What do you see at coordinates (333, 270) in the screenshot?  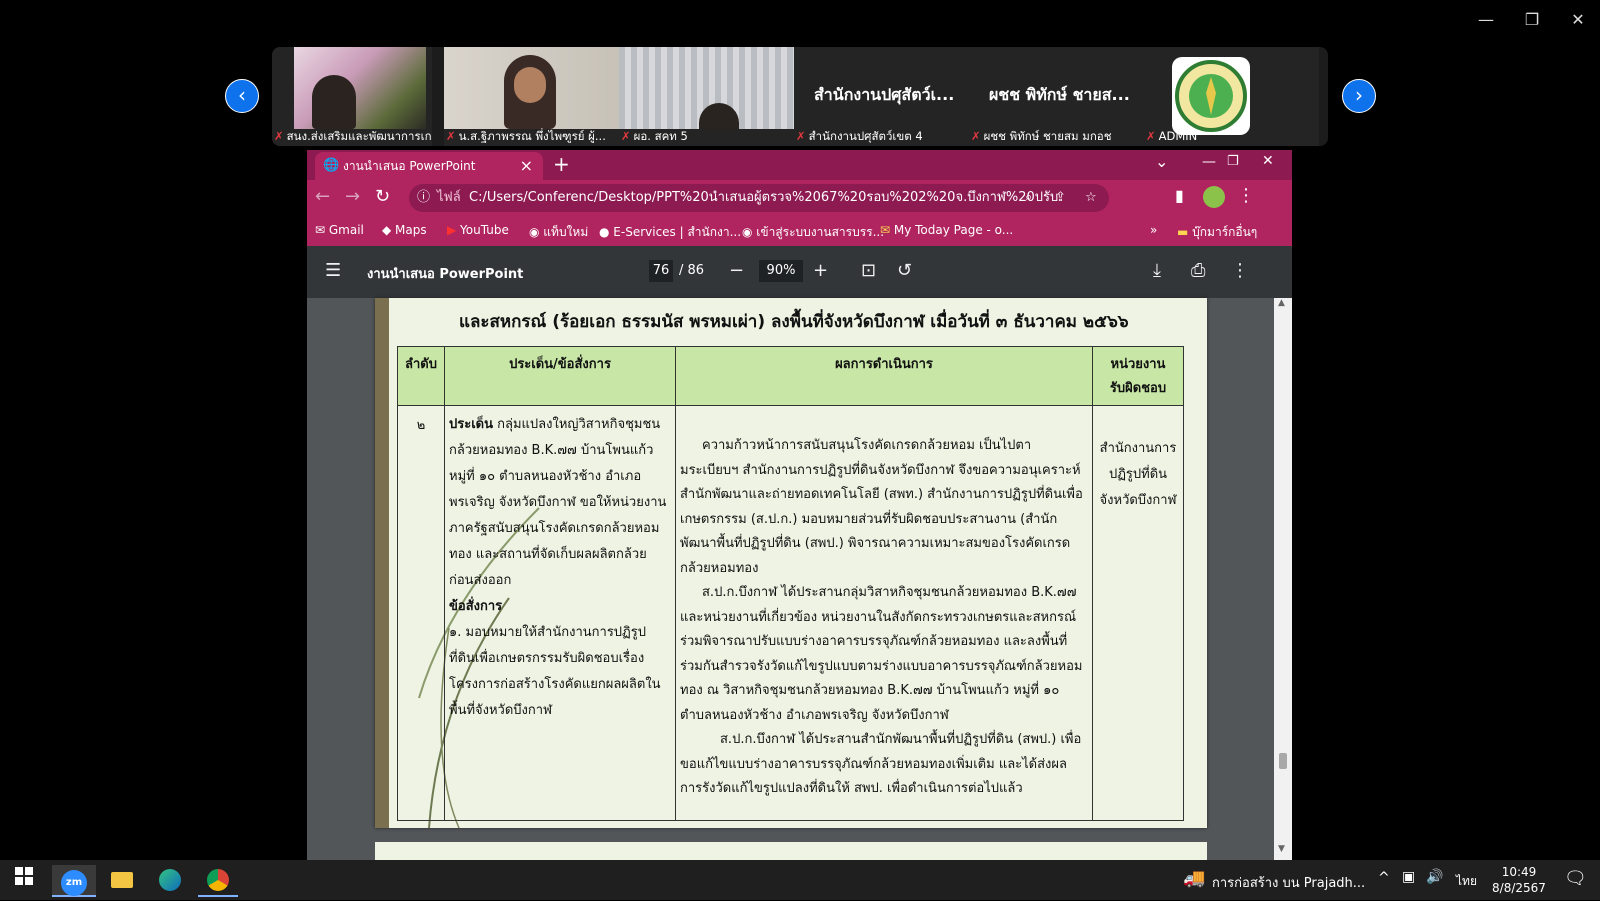 I see `pdf-menu-icon: ☰` at bounding box center [333, 270].